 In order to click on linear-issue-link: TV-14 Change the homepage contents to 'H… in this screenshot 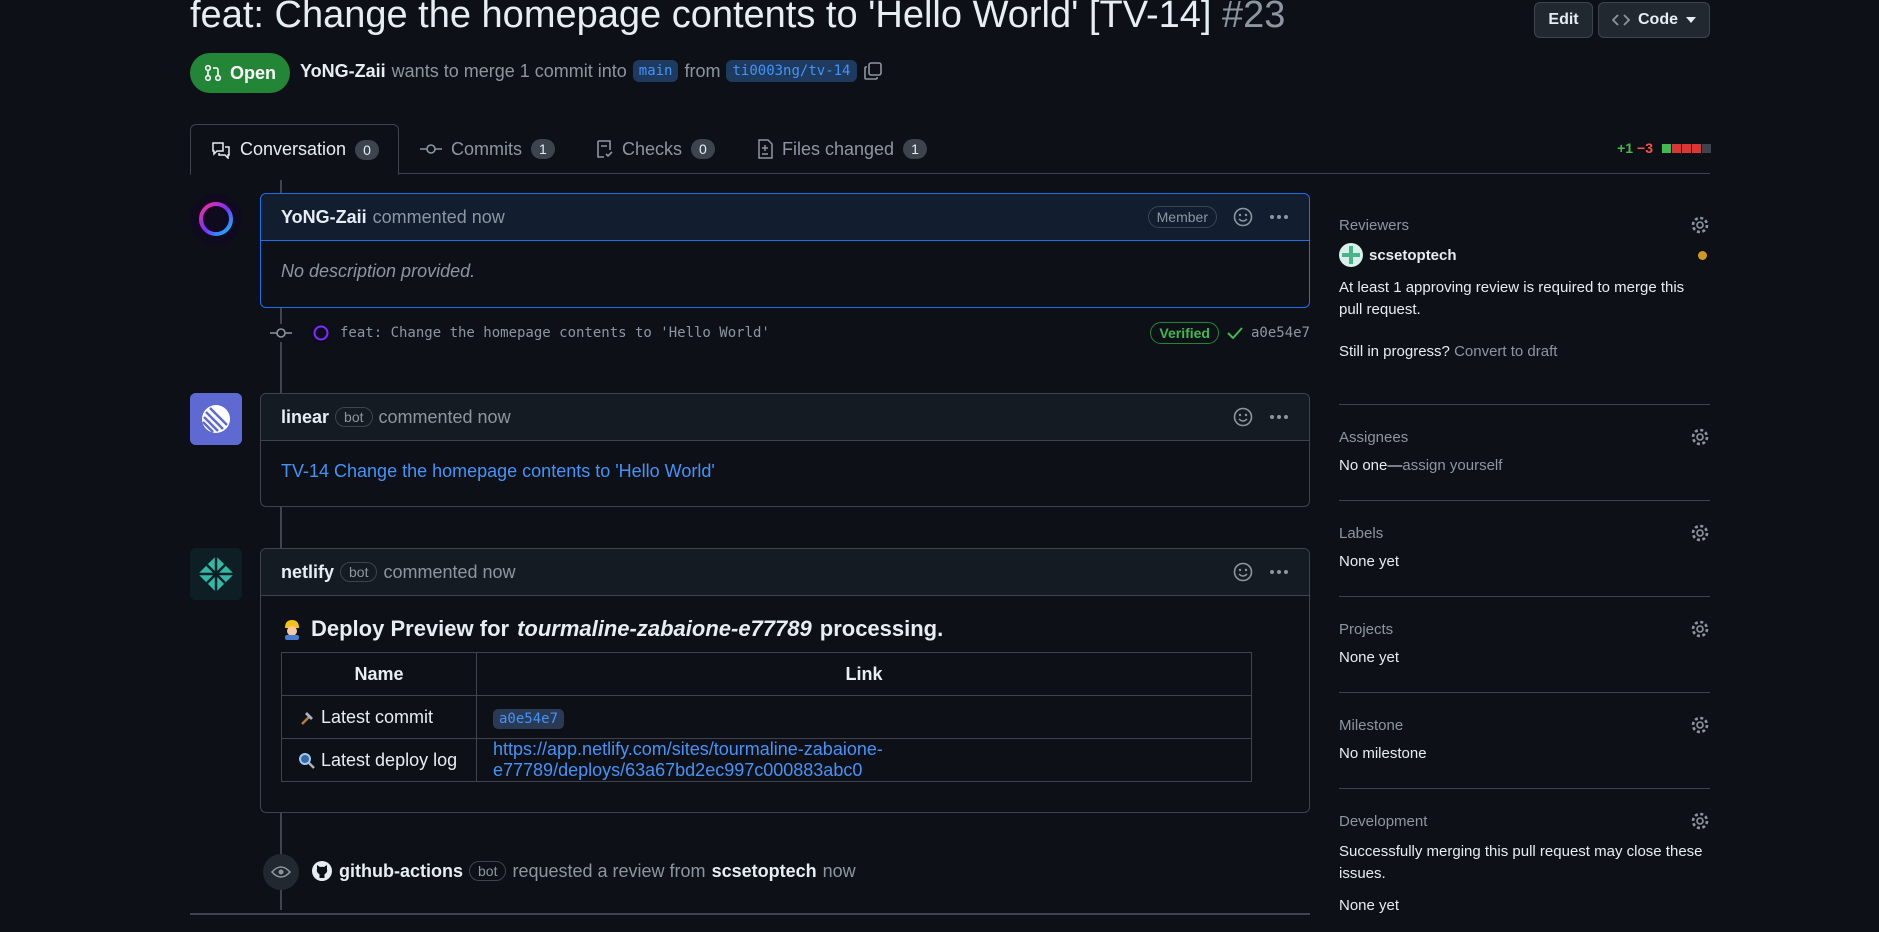, I will do `click(498, 471)`.